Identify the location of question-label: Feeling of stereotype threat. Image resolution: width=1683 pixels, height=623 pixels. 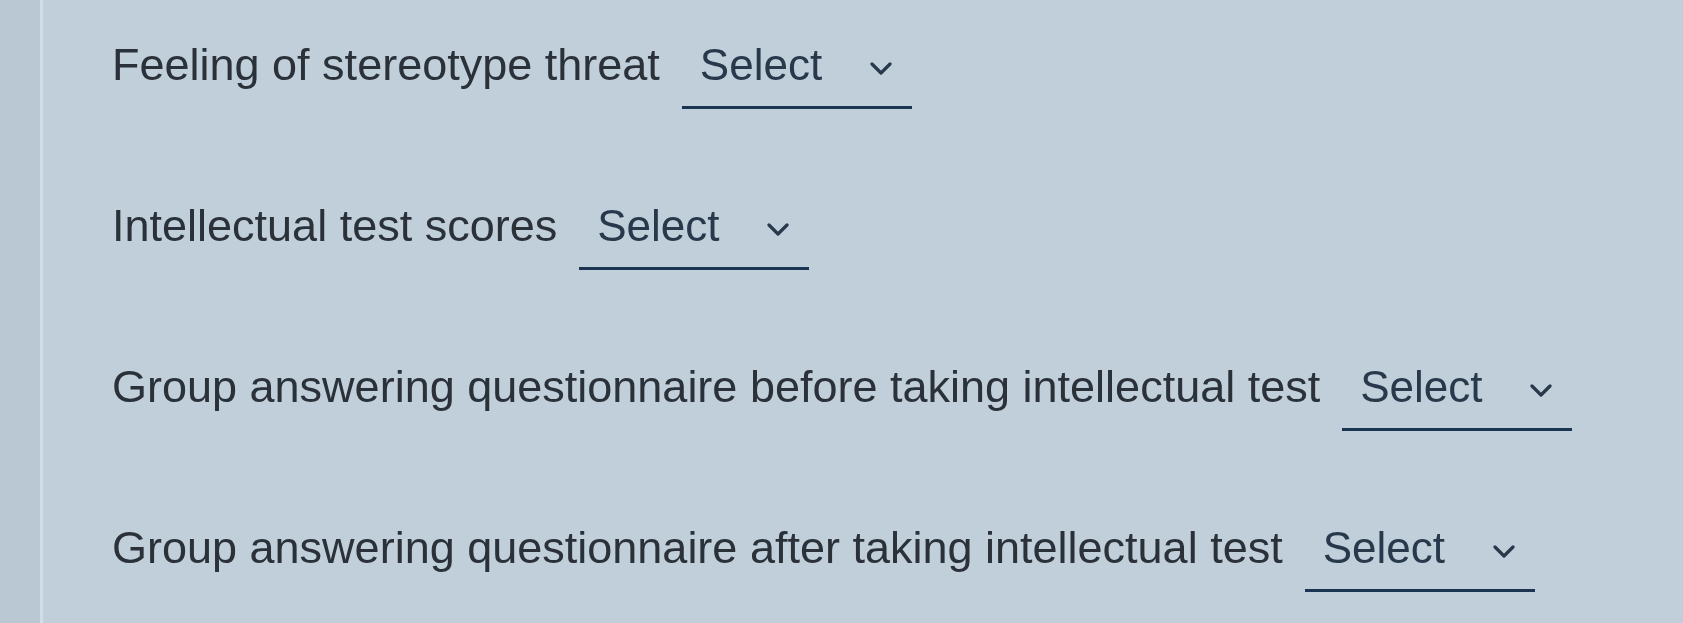
(386, 65).